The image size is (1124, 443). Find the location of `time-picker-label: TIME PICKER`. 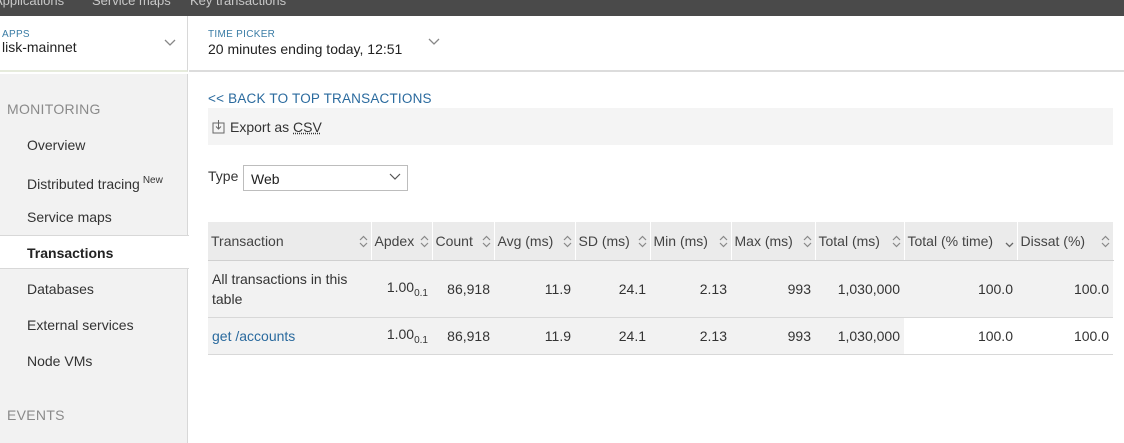

time-picker-label: TIME PICKER is located at coordinates (242, 34).